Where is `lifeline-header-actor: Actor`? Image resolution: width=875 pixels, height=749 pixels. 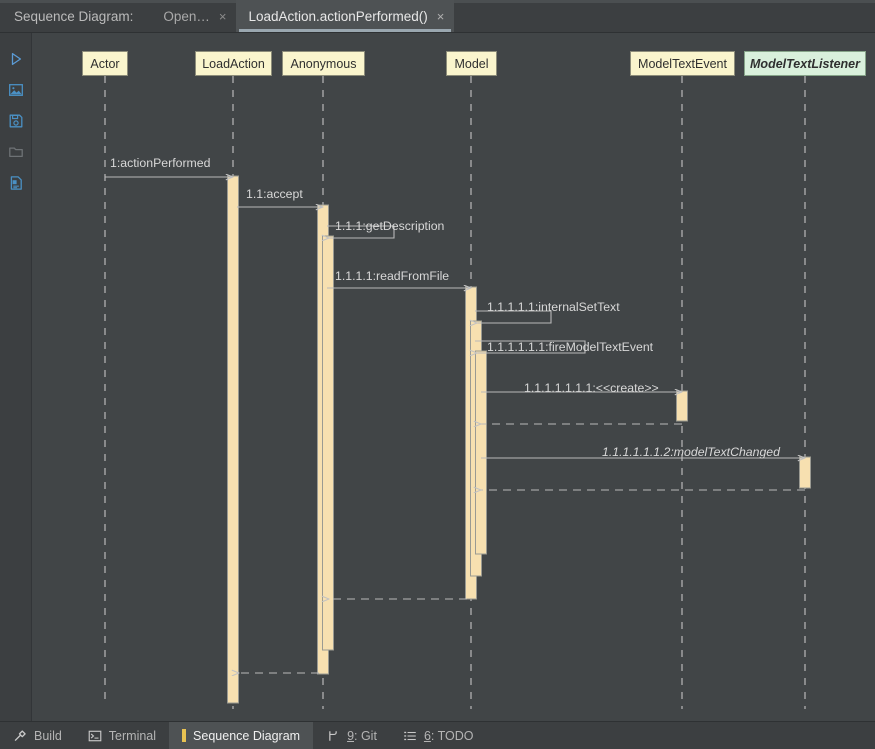 lifeline-header-actor: Actor is located at coordinates (105, 63).